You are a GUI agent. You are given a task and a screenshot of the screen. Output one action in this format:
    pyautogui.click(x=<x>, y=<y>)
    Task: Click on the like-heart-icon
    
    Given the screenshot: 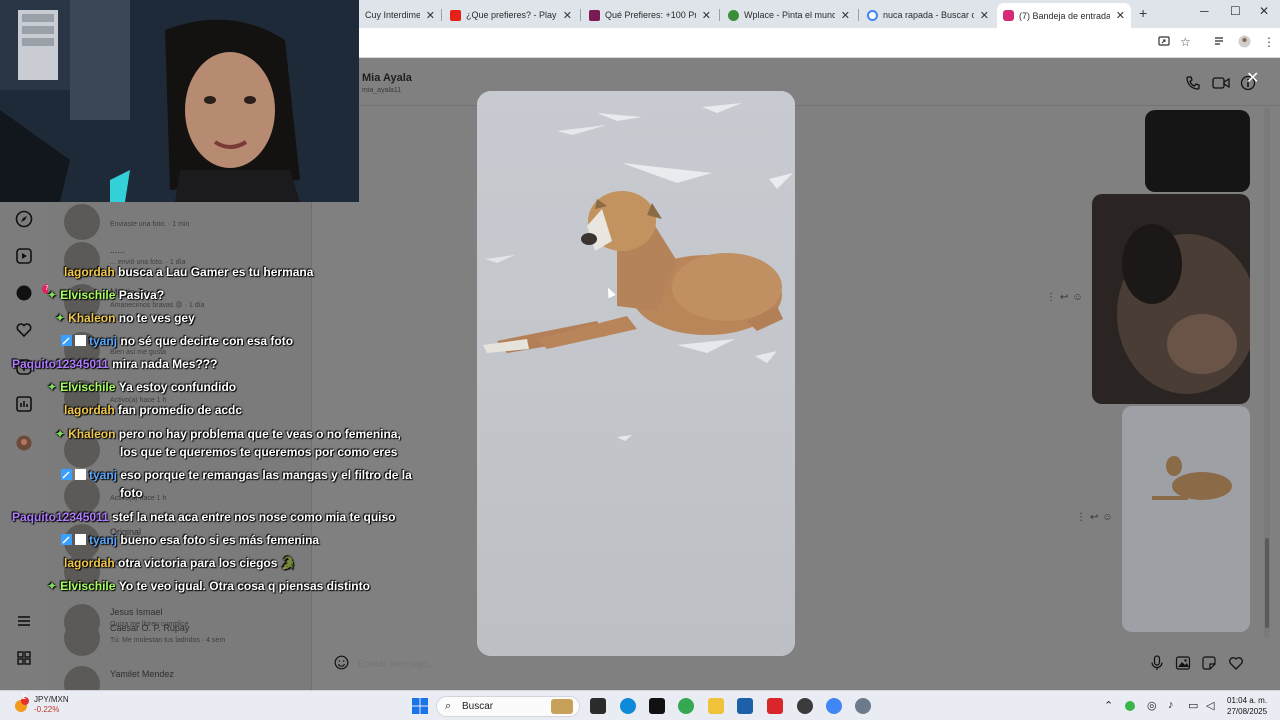 What is the action you would take?
    pyautogui.click(x=1236, y=664)
    